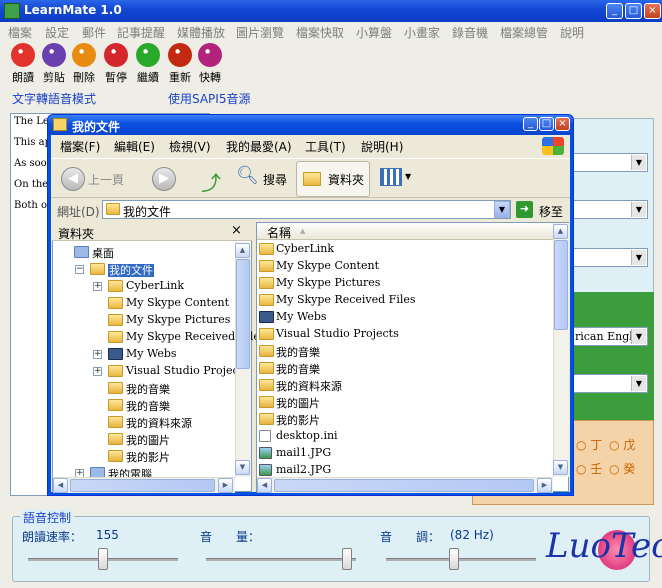  I want to click on file-item: My Skype Content, so click(327, 265).